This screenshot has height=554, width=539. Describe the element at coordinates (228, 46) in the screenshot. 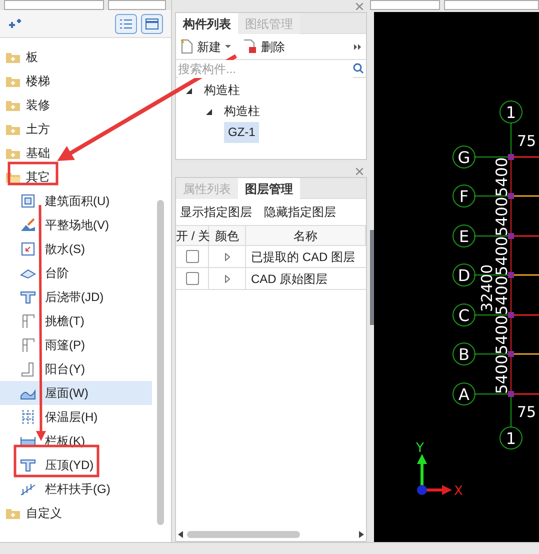

I see `caret-icon` at that location.